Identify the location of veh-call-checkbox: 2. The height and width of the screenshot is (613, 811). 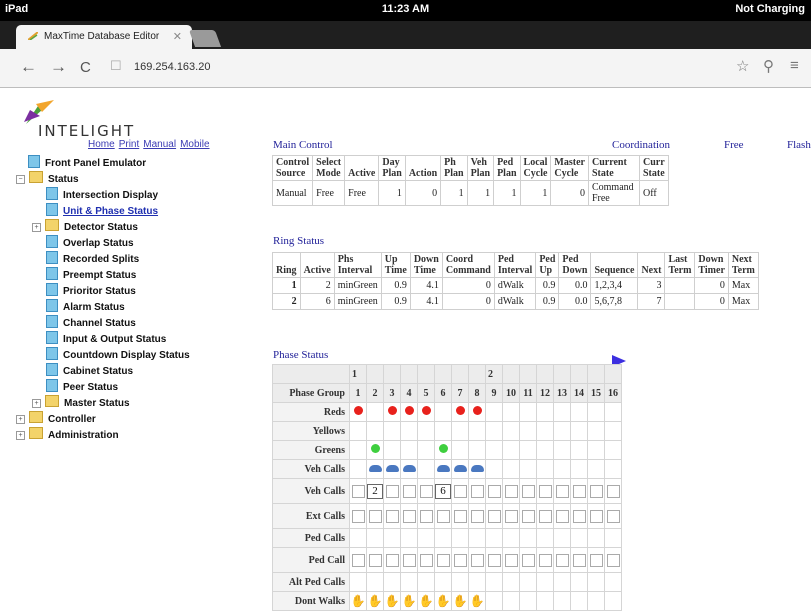
(375, 491).